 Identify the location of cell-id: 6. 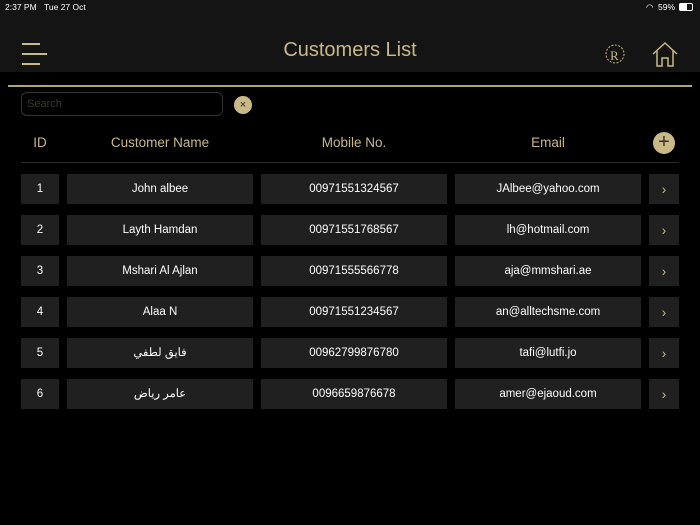
(40, 394).